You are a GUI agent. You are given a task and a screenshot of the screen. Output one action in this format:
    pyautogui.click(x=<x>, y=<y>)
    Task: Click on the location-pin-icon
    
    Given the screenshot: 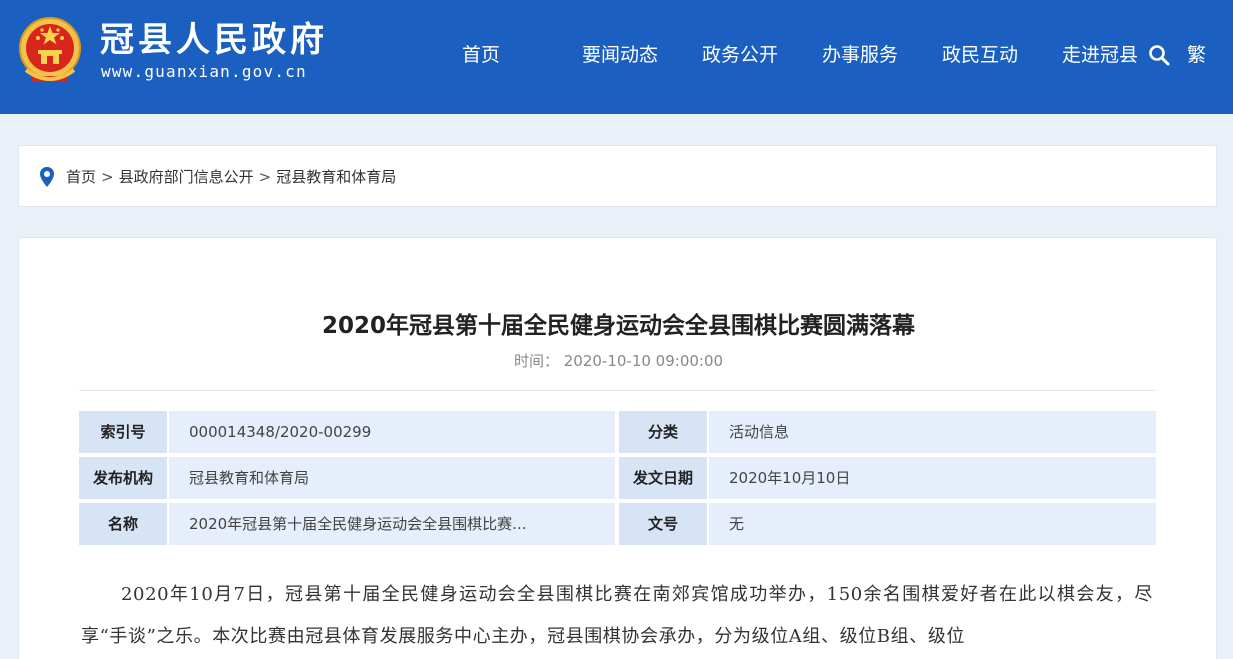 What is the action you would take?
    pyautogui.click(x=47, y=177)
    